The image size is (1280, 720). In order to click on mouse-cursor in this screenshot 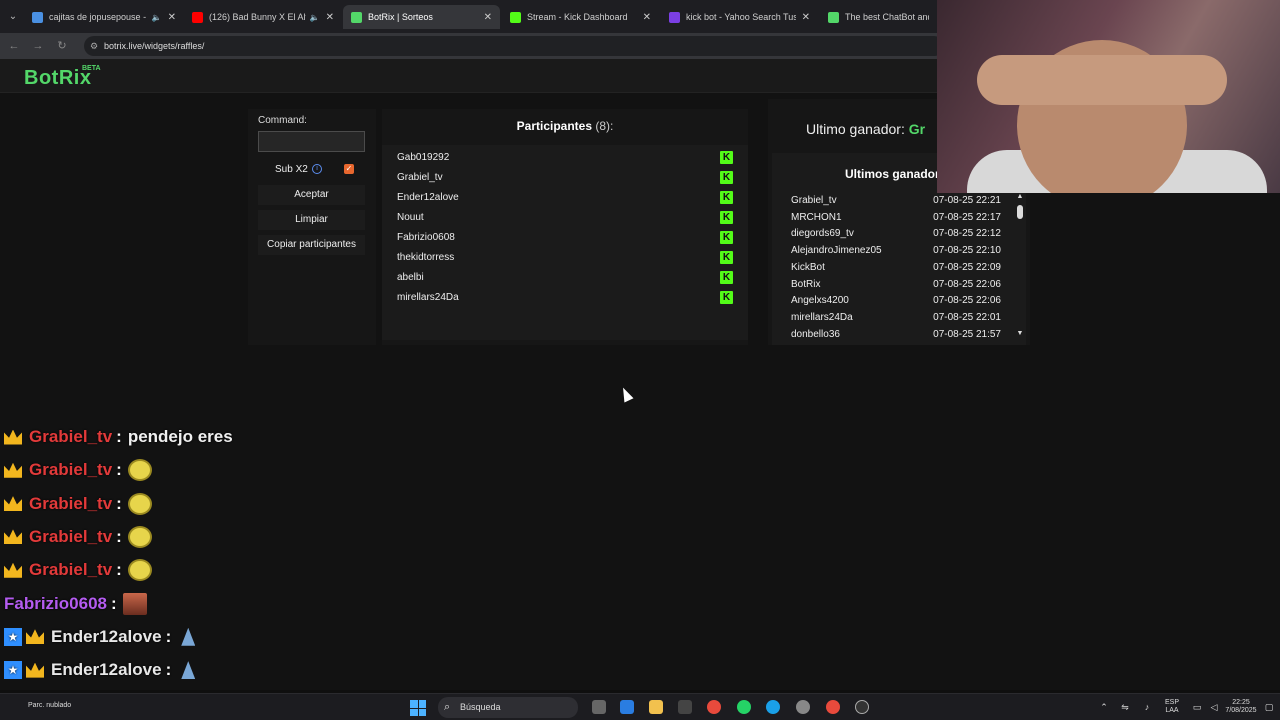, I will do `click(626, 394)`.